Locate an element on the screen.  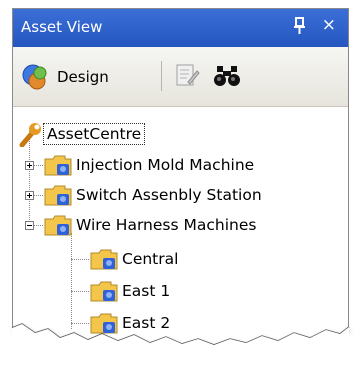
tree-root-assetcentre: AssetCentre is located at coordinates (82, 134).